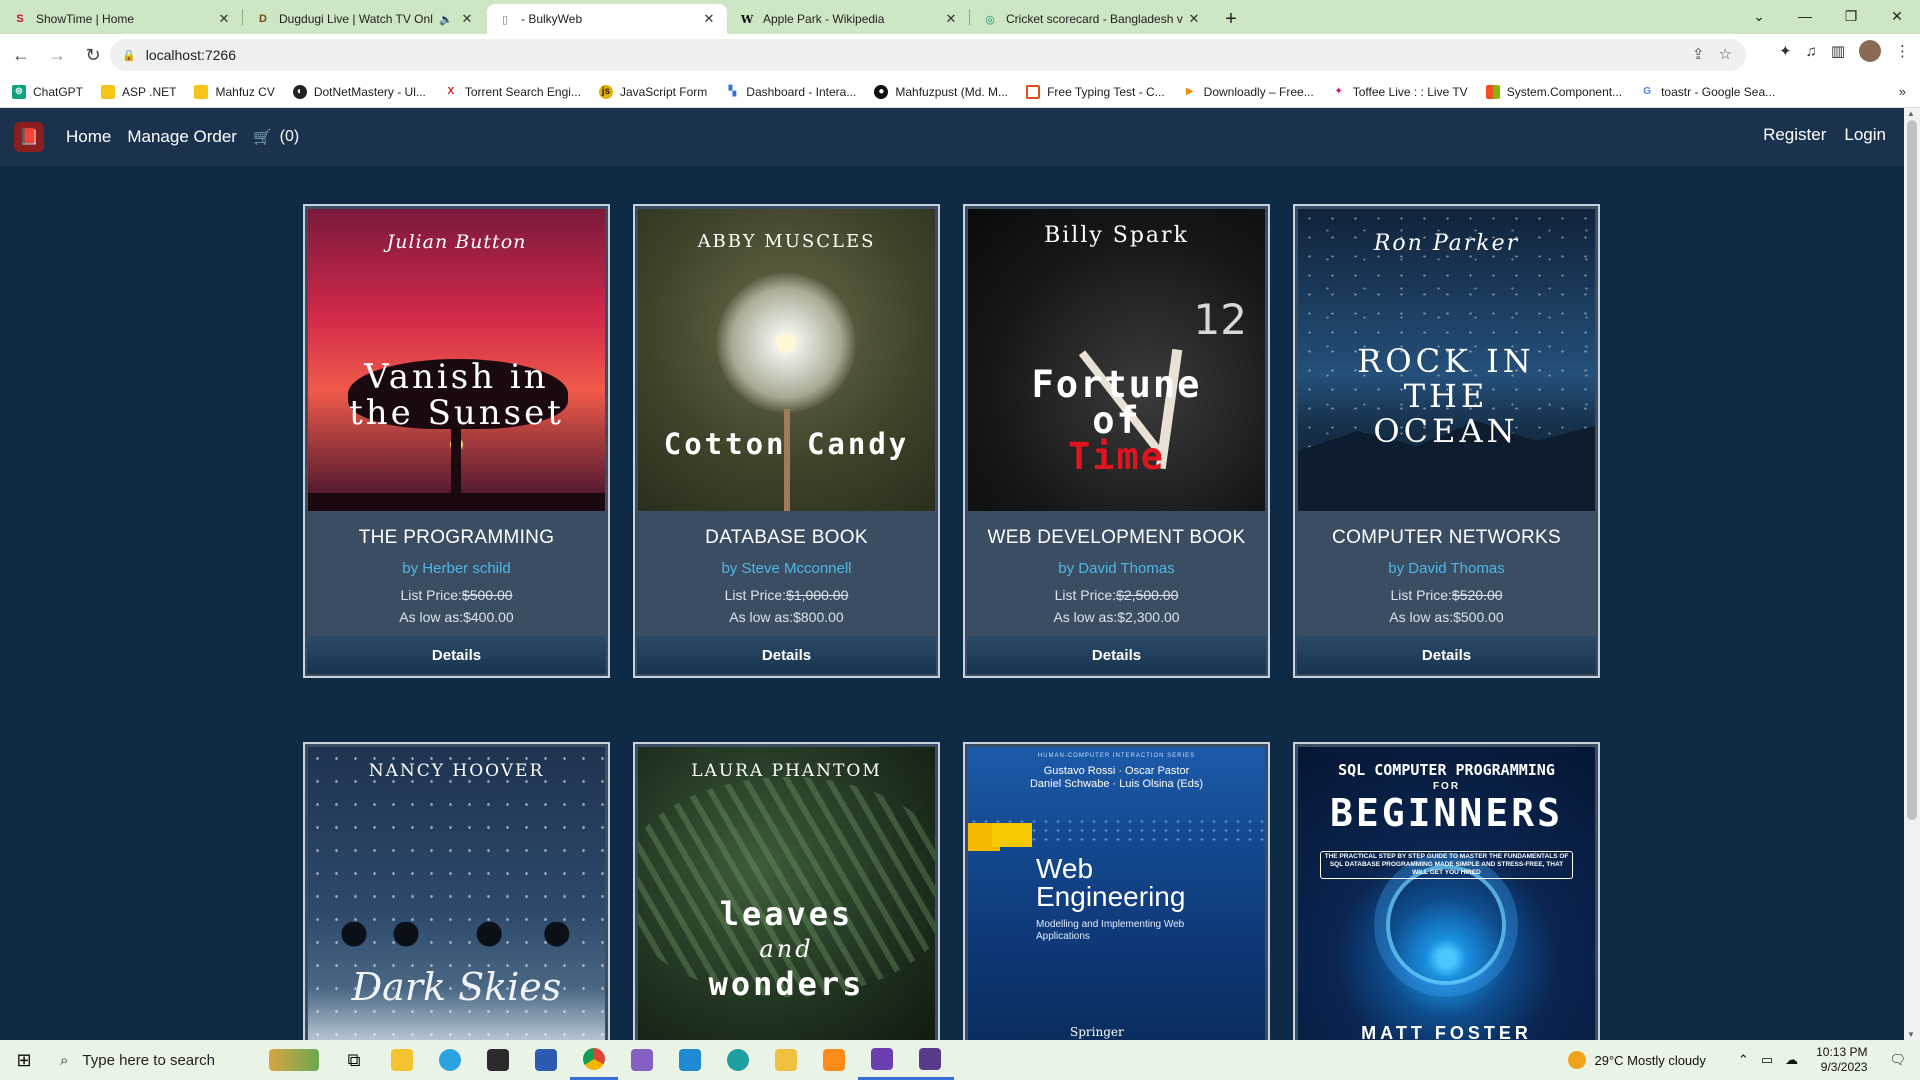 The image size is (1920, 1080). I want to click on nav-cart-link: 🛒 (0), so click(276, 137).